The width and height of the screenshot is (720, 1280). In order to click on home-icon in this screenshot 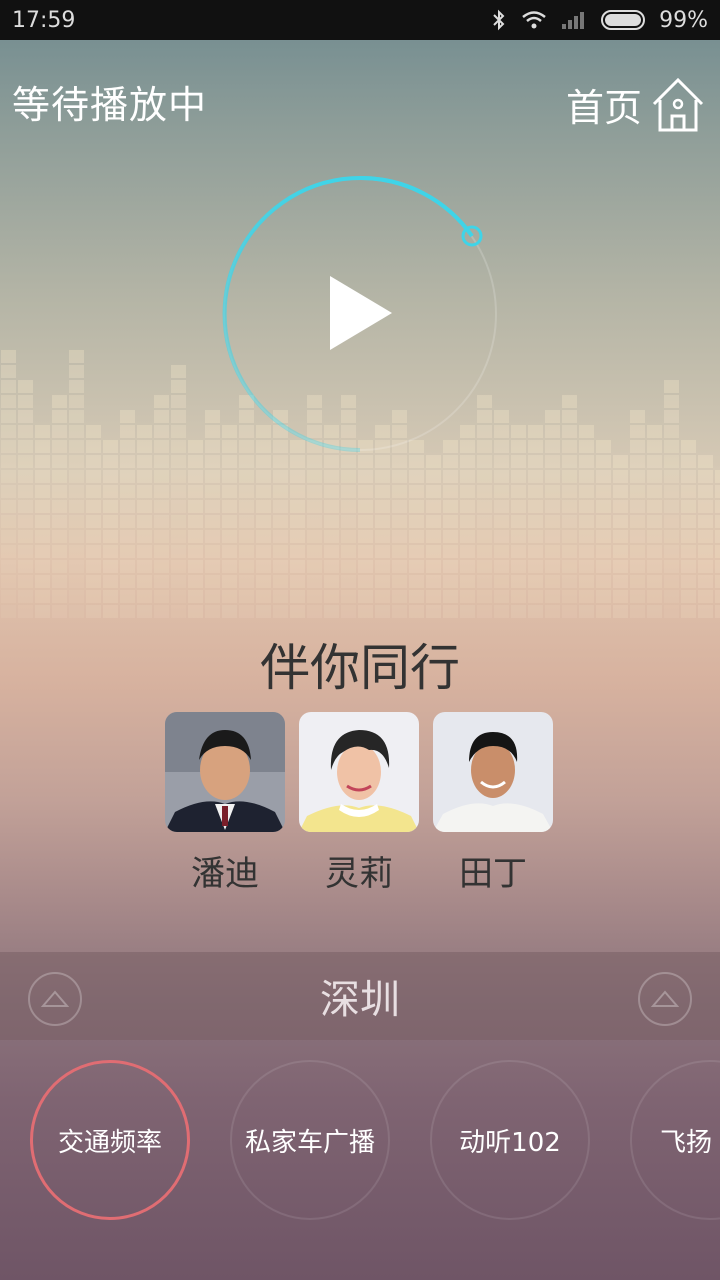, I will do `click(678, 104)`.